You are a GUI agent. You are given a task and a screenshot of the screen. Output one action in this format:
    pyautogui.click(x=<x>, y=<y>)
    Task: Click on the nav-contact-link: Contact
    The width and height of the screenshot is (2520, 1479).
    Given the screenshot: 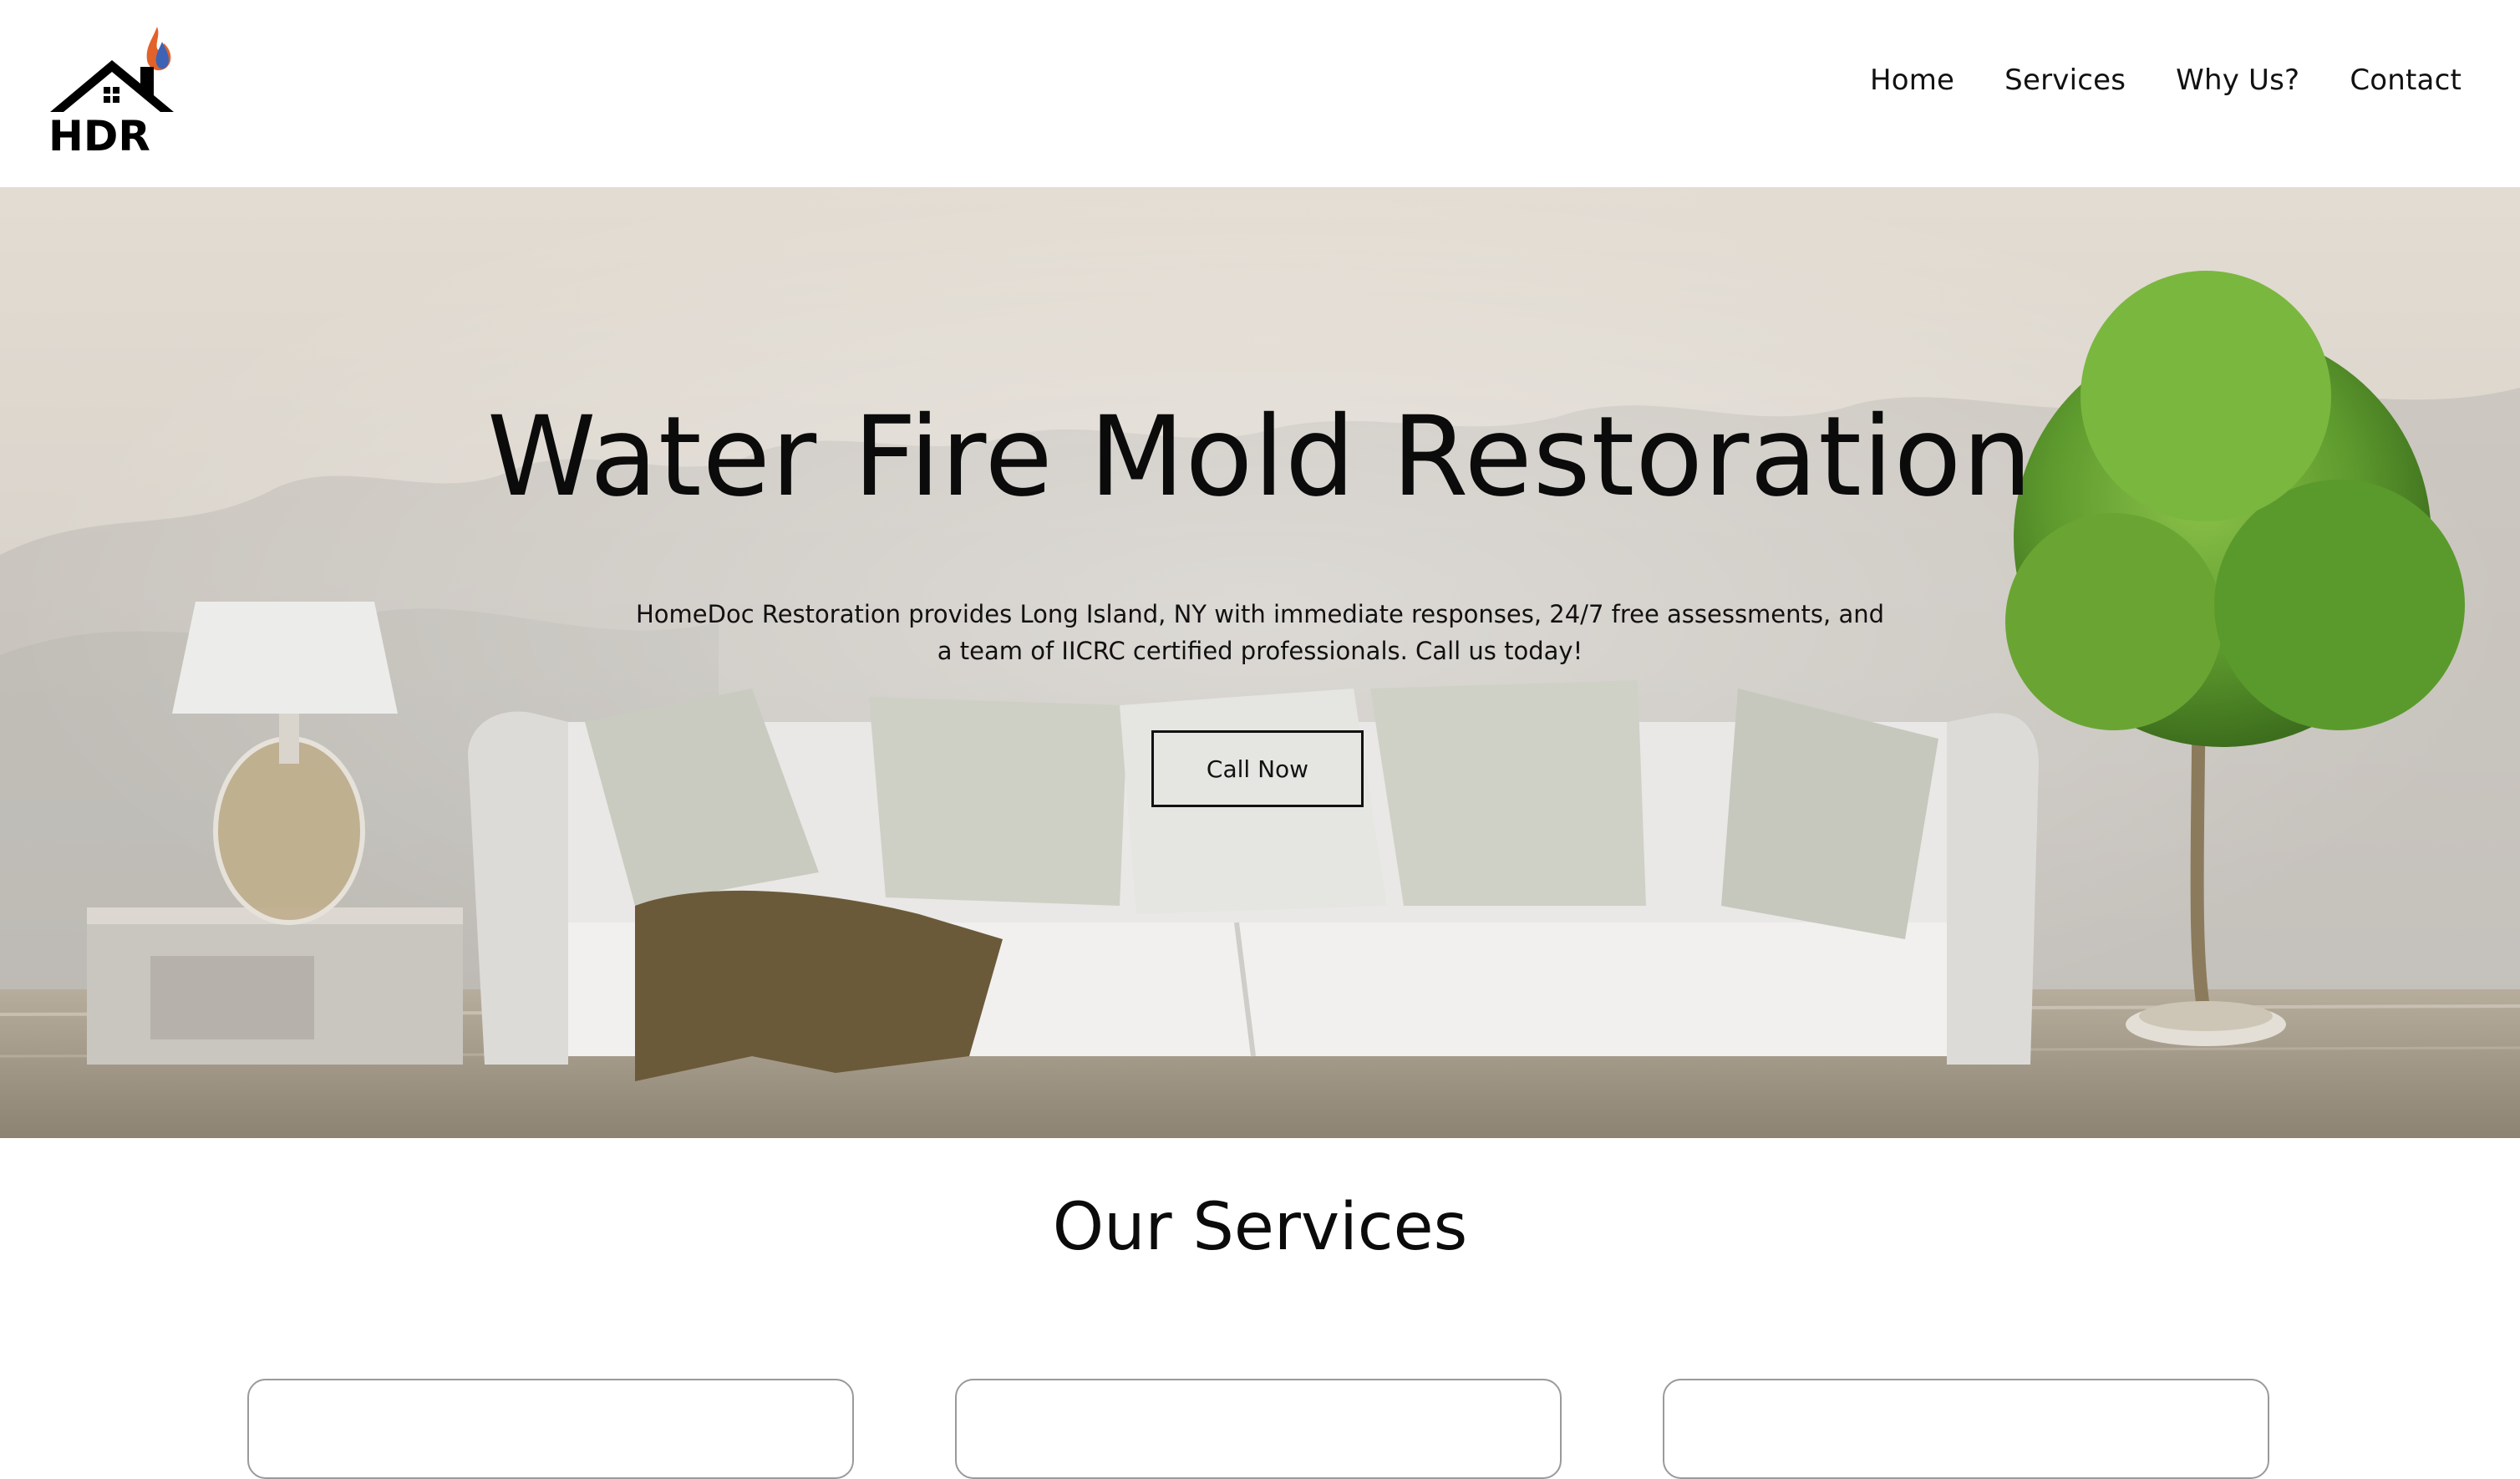 What is the action you would take?
    pyautogui.click(x=2406, y=81)
    